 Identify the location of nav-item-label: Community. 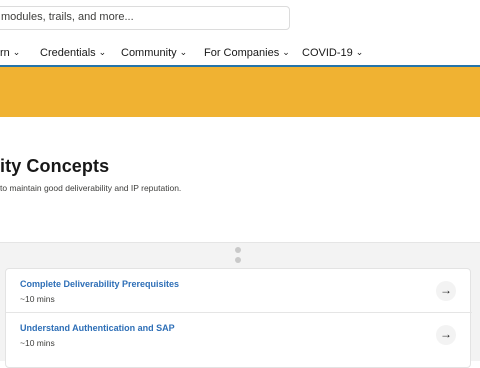
(149, 53).